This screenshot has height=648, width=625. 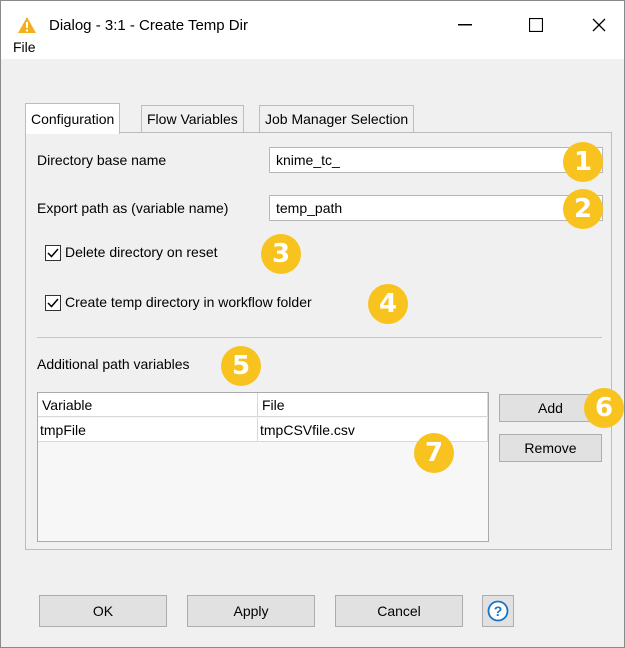 I want to click on remove-button: Remove, so click(x=550, y=448).